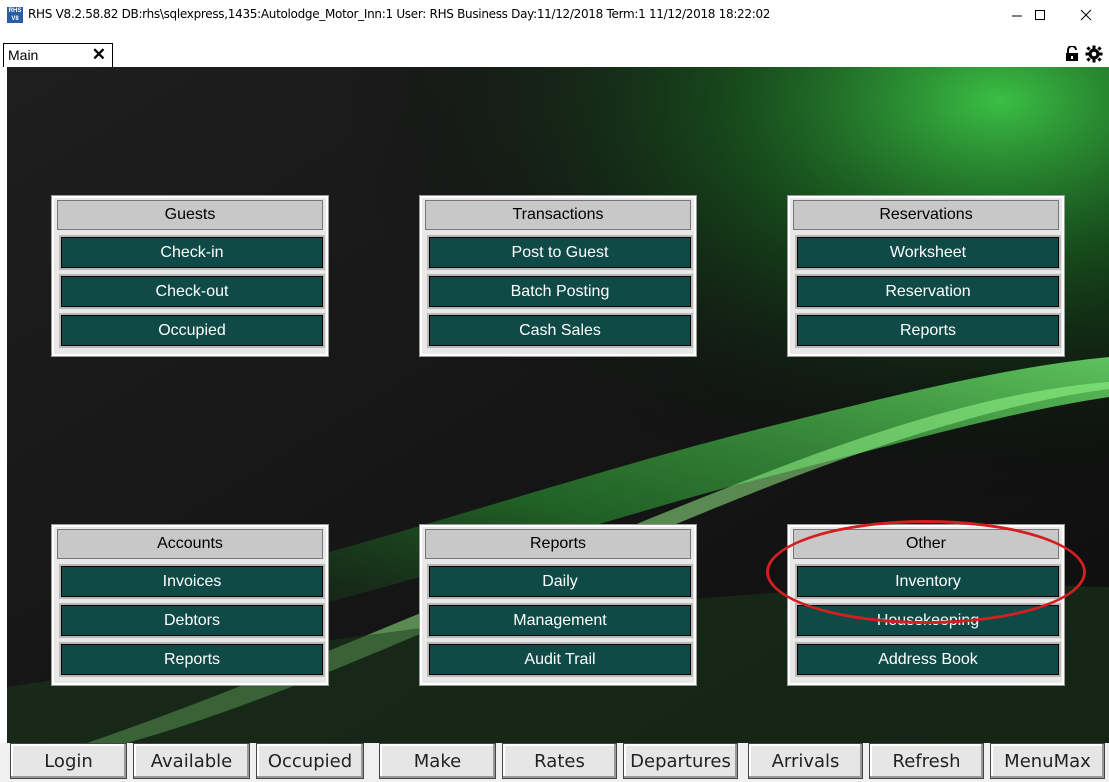  Describe the element at coordinates (559, 761) in the screenshot. I see `rates-button: Rates` at that location.